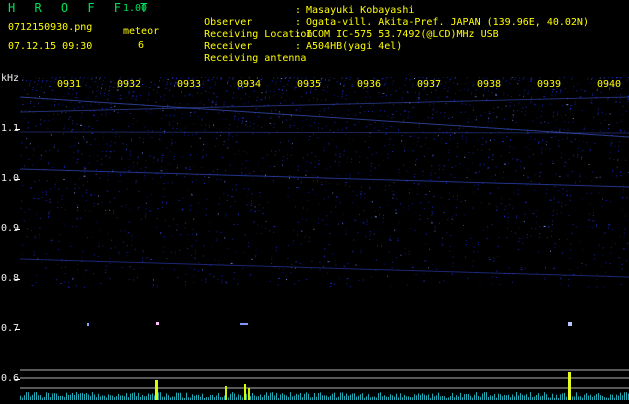 The width and height of the screenshot is (629, 404). What do you see at coordinates (245, 392) in the screenshot?
I see `meteor-peak` at bounding box center [245, 392].